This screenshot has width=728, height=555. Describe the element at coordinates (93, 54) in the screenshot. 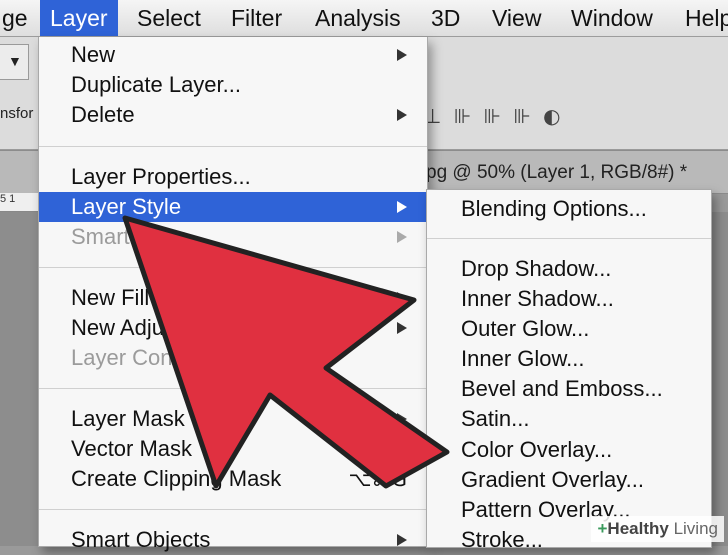

I see `menu-item-label: New` at that location.